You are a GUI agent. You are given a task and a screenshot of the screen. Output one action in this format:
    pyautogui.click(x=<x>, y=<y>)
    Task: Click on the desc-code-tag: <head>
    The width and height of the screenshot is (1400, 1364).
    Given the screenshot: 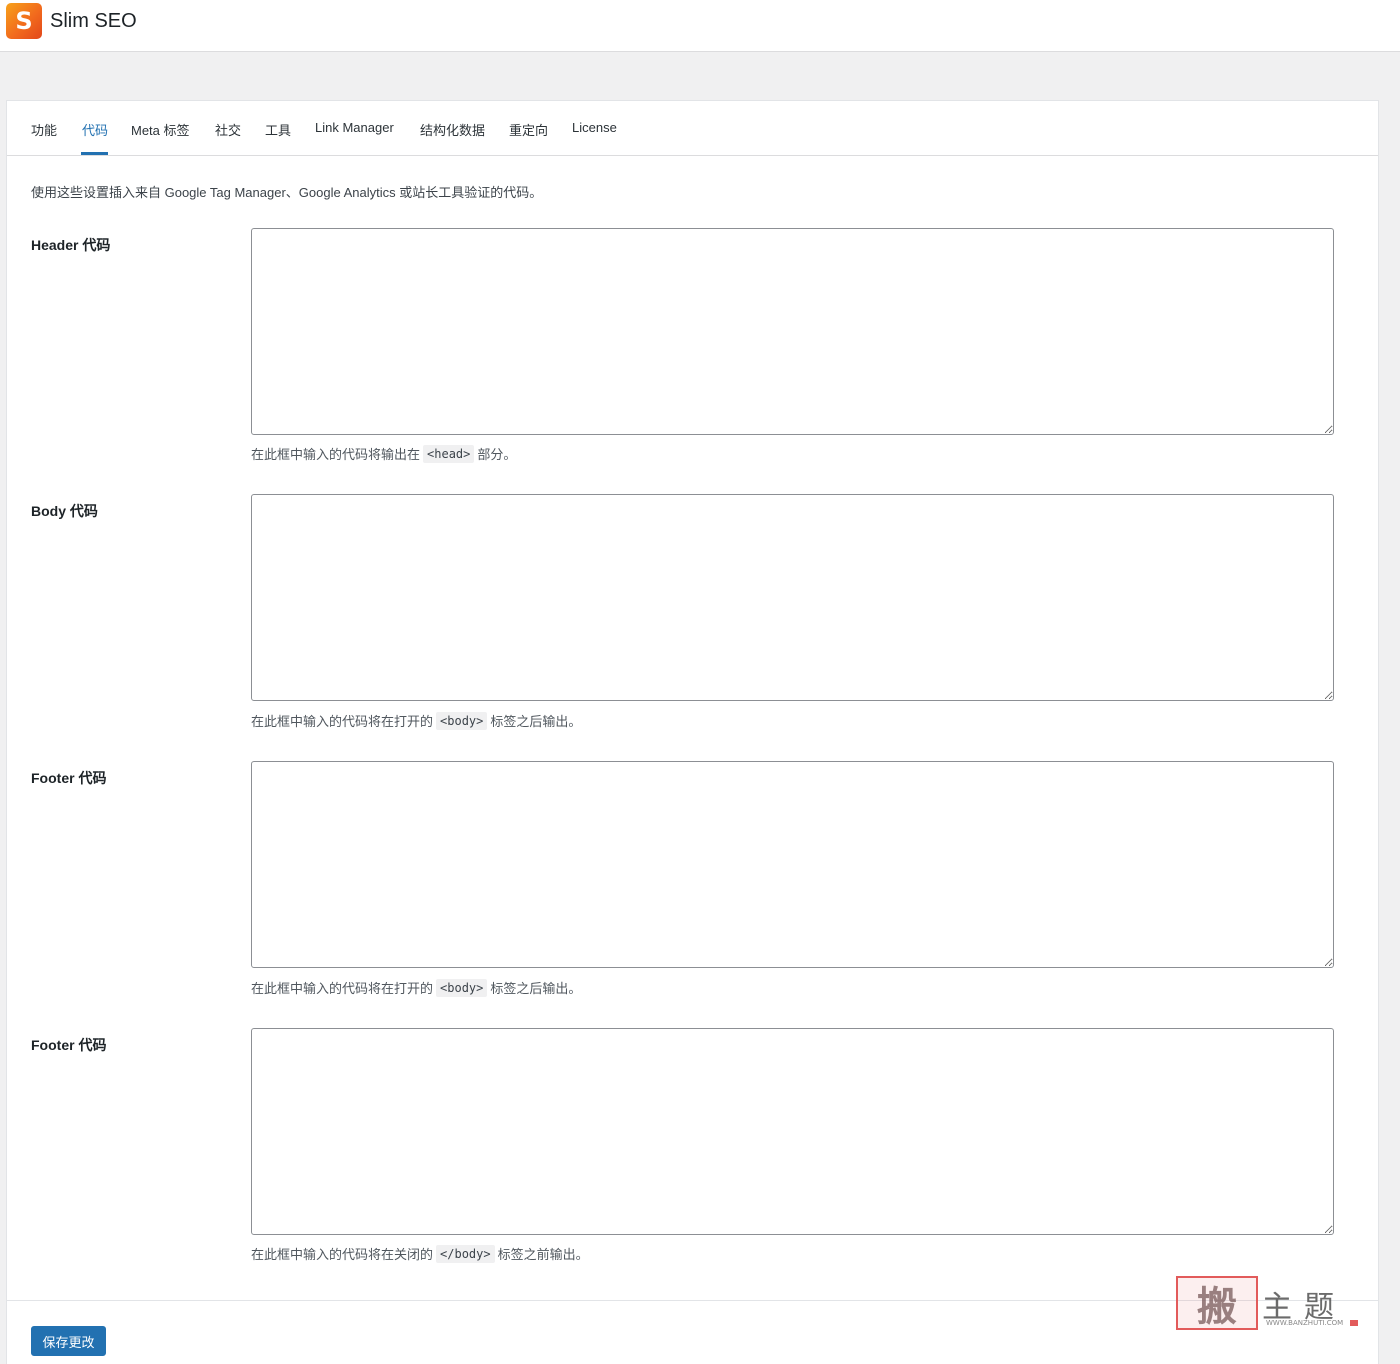 What is the action you would take?
    pyautogui.click(x=449, y=453)
    